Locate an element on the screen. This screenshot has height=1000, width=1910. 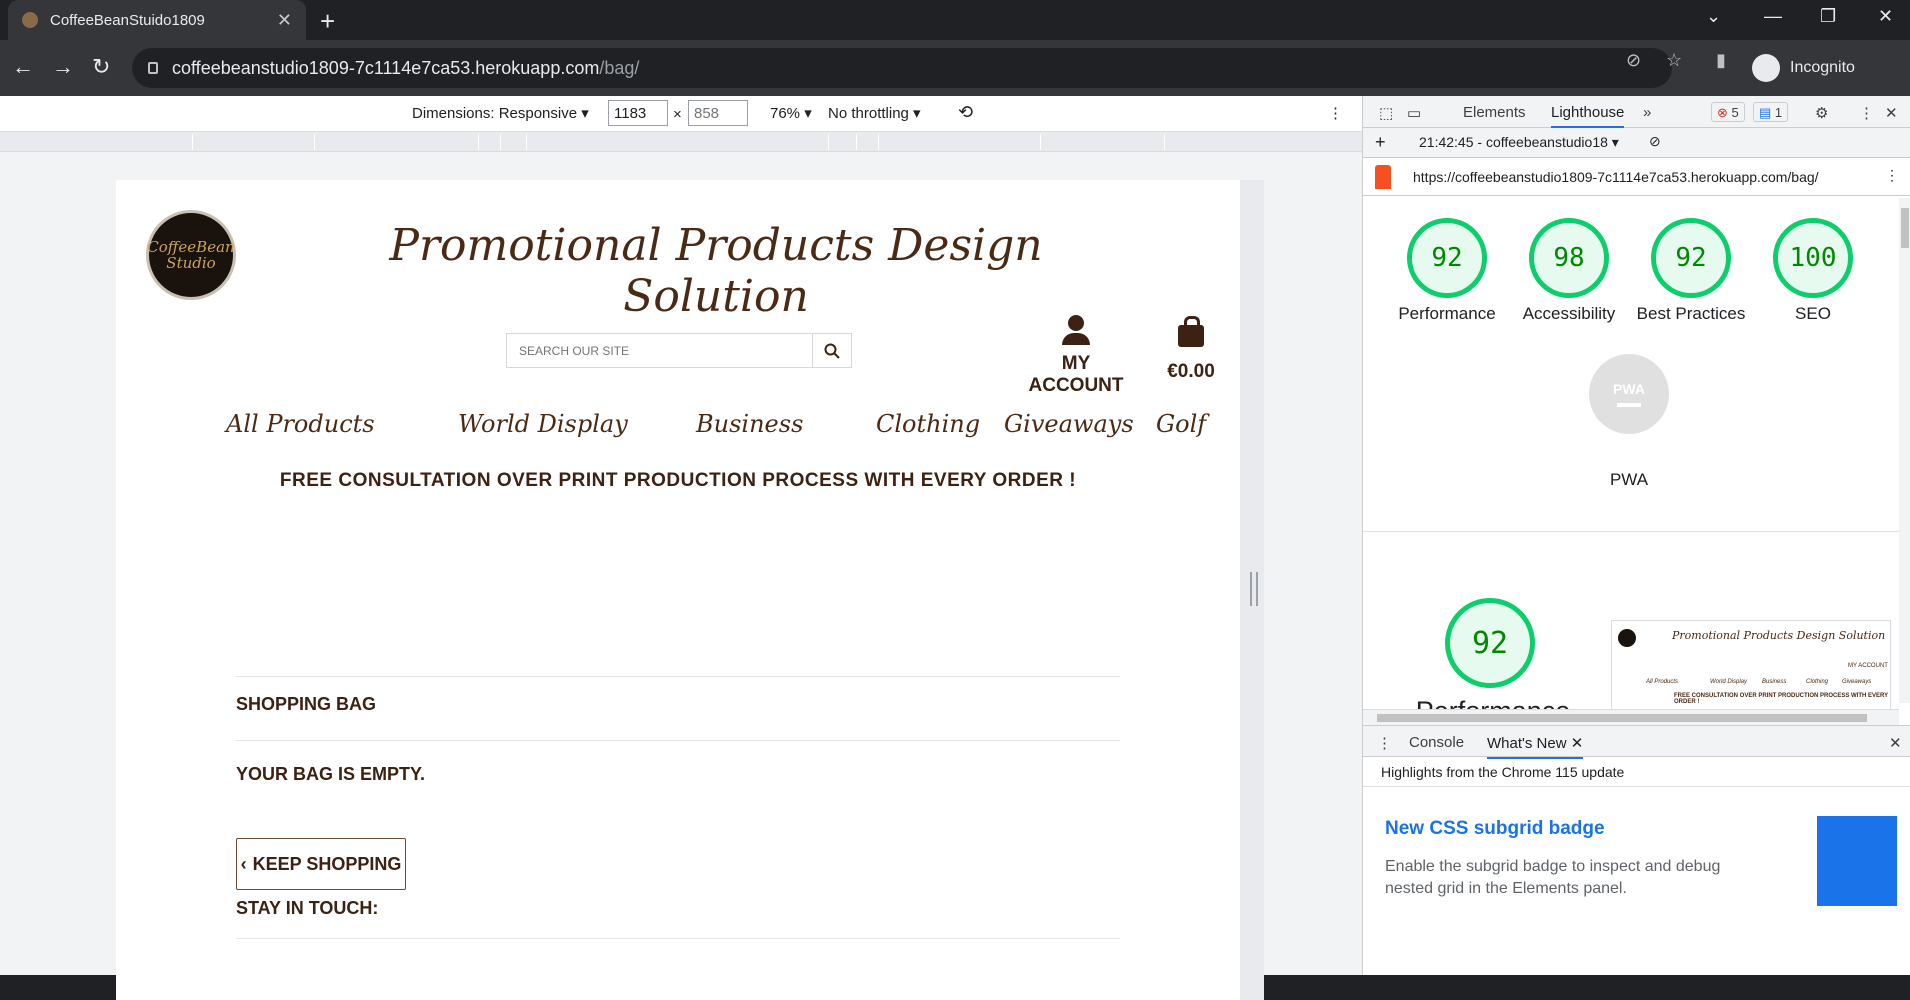
nav-giveaways: Giveaways is located at coordinates (1069, 424).